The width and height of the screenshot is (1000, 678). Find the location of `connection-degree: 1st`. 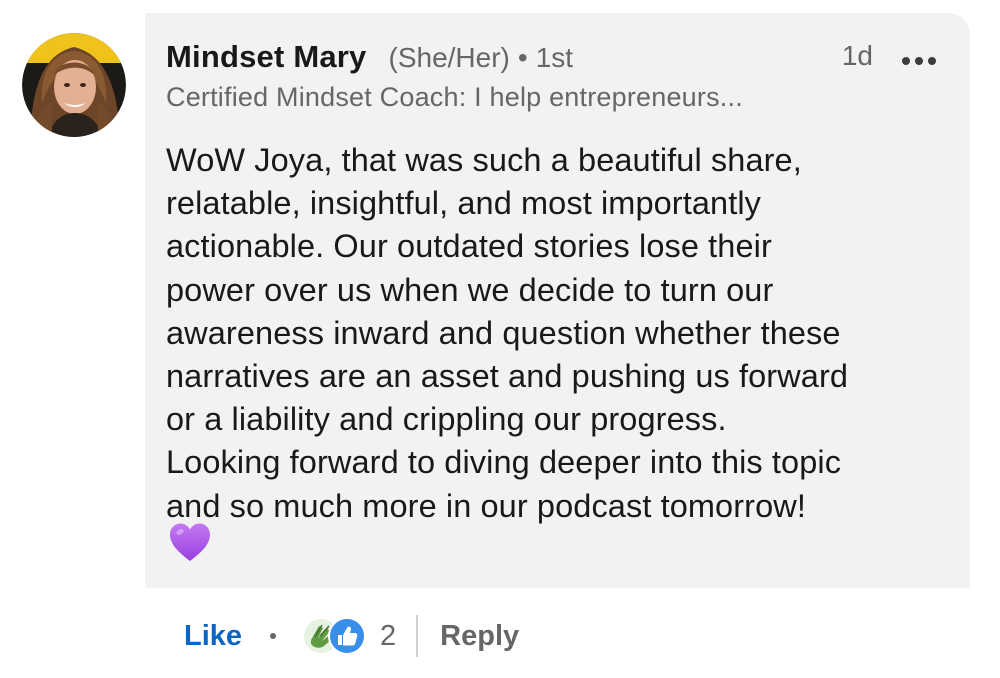

connection-degree: 1st is located at coordinates (554, 57).